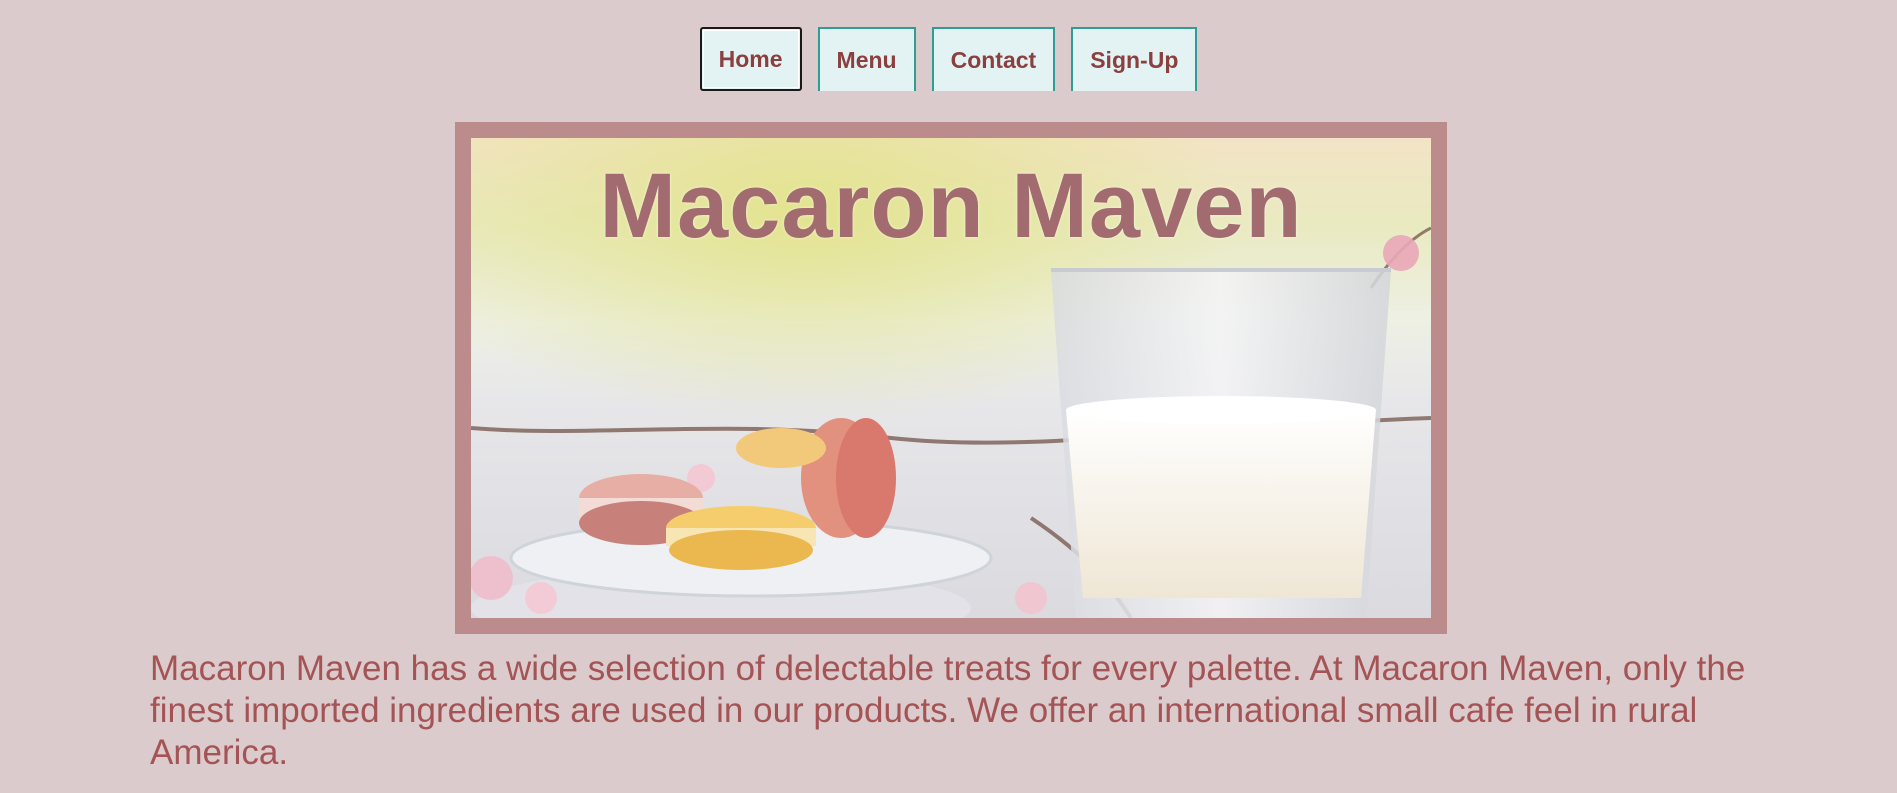  What do you see at coordinates (750, 59) in the screenshot?
I see `nav-home-button: Home` at bounding box center [750, 59].